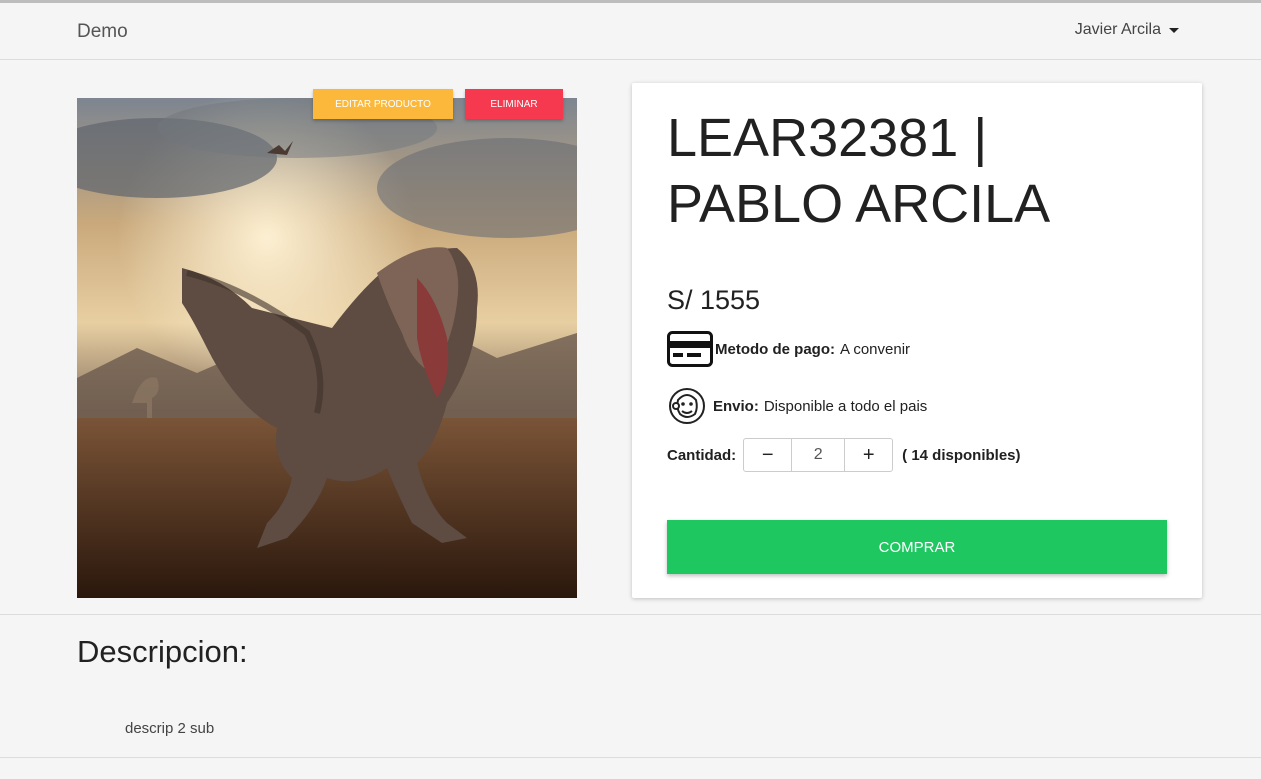 This screenshot has height=779, width=1261. Describe the element at coordinates (162, 651) in the screenshot. I see `description-title: Descripcion:` at that location.